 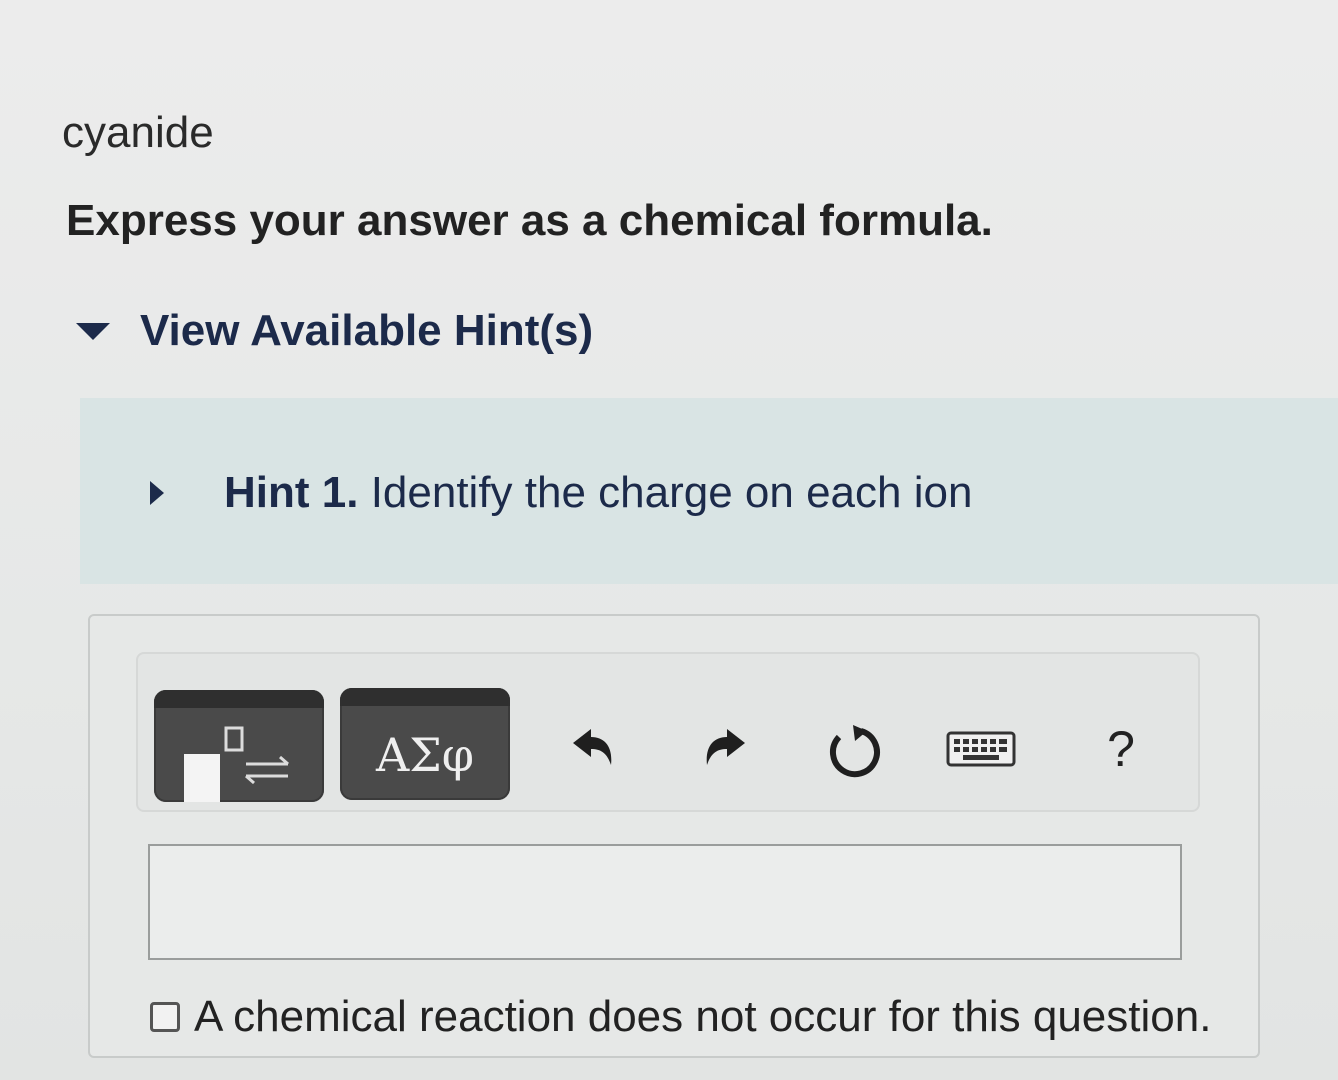 I want to click on view-hints-toggle: View Available Hint(s), so click(x=334, y=331).